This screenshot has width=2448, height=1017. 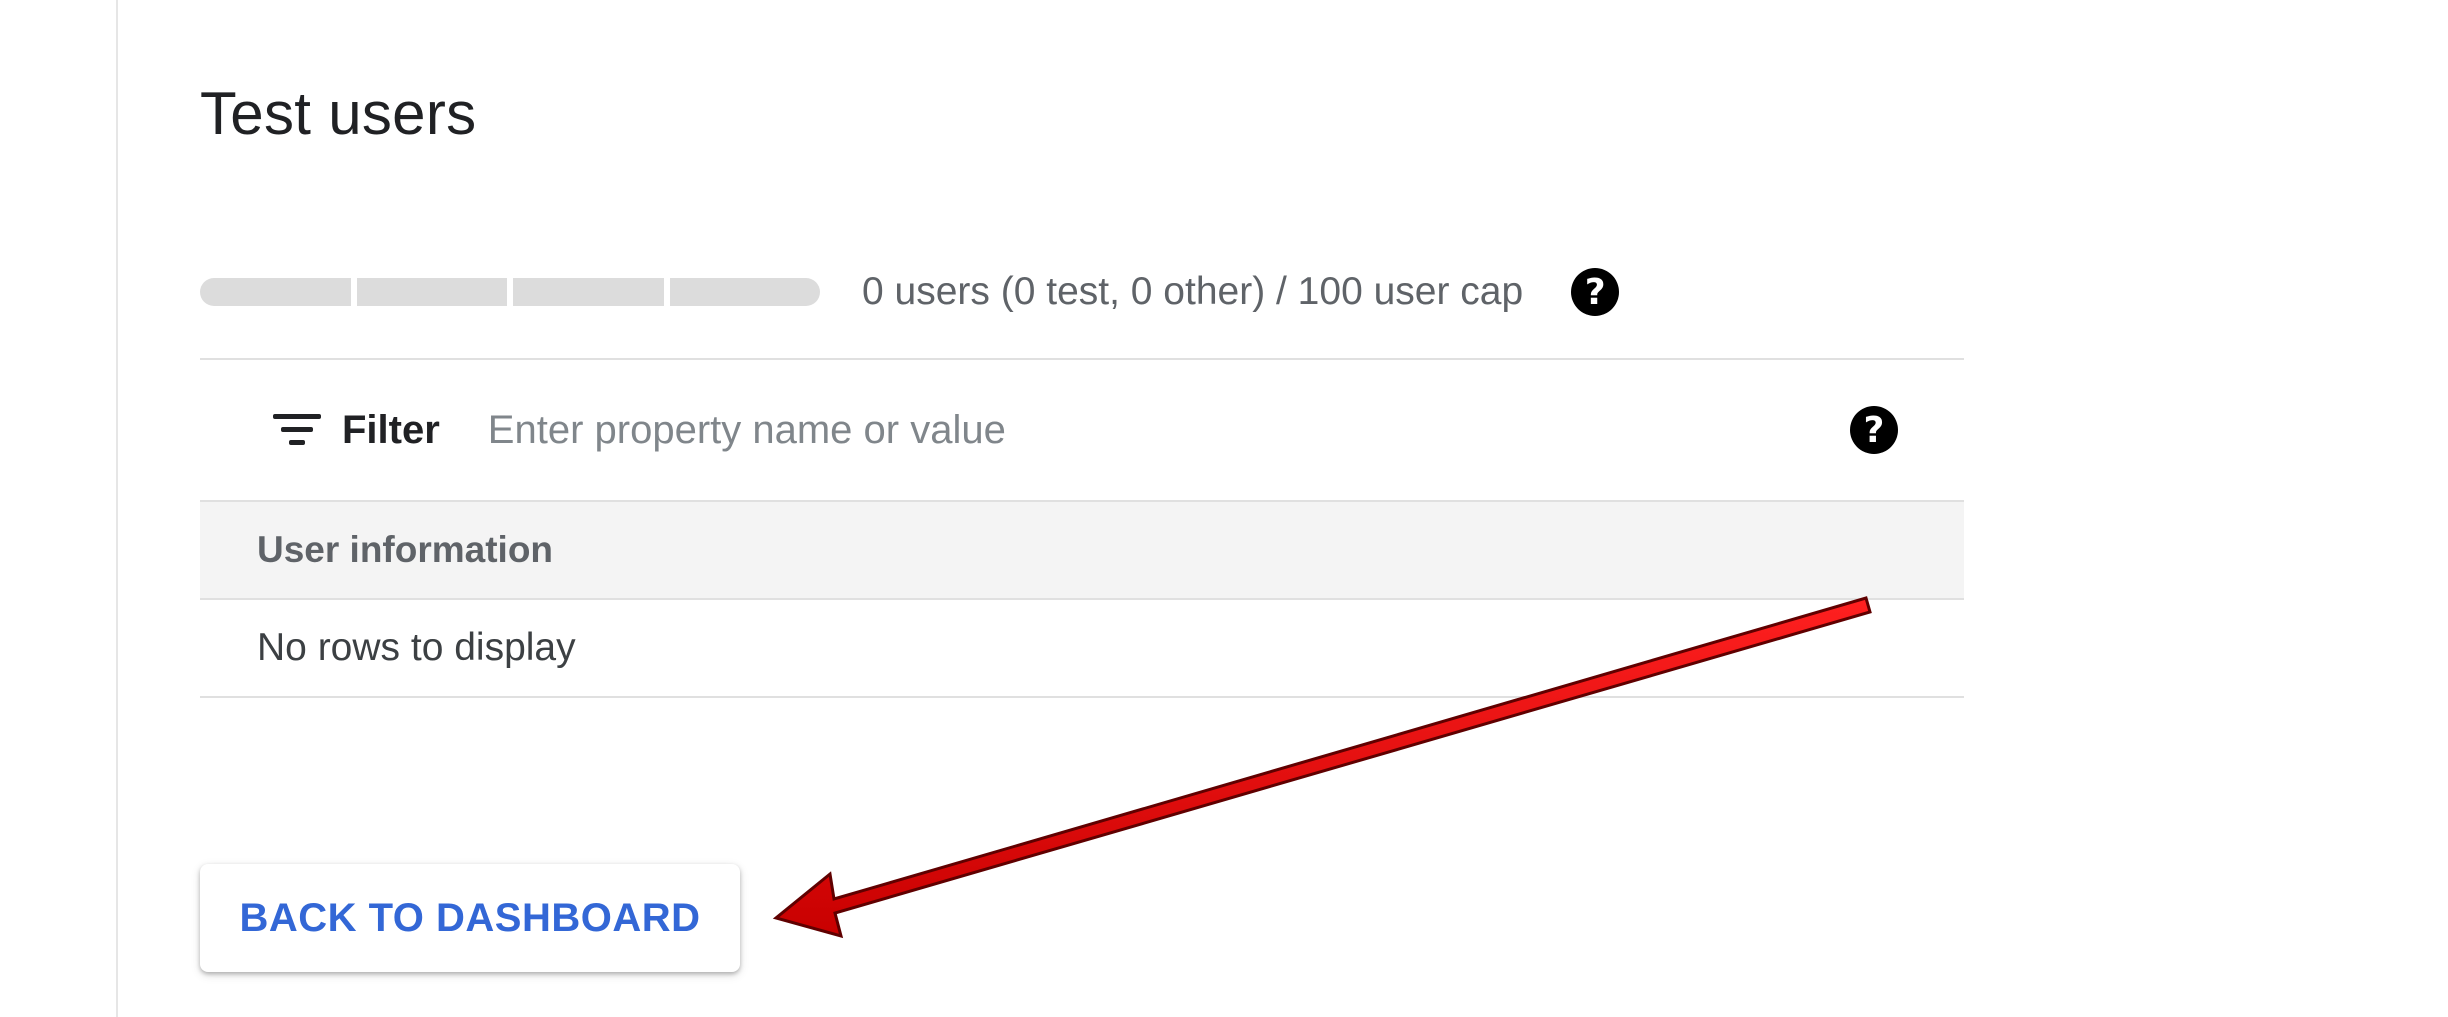 I want to click on column-header-user-information: User information, so click(x=405, y=550).